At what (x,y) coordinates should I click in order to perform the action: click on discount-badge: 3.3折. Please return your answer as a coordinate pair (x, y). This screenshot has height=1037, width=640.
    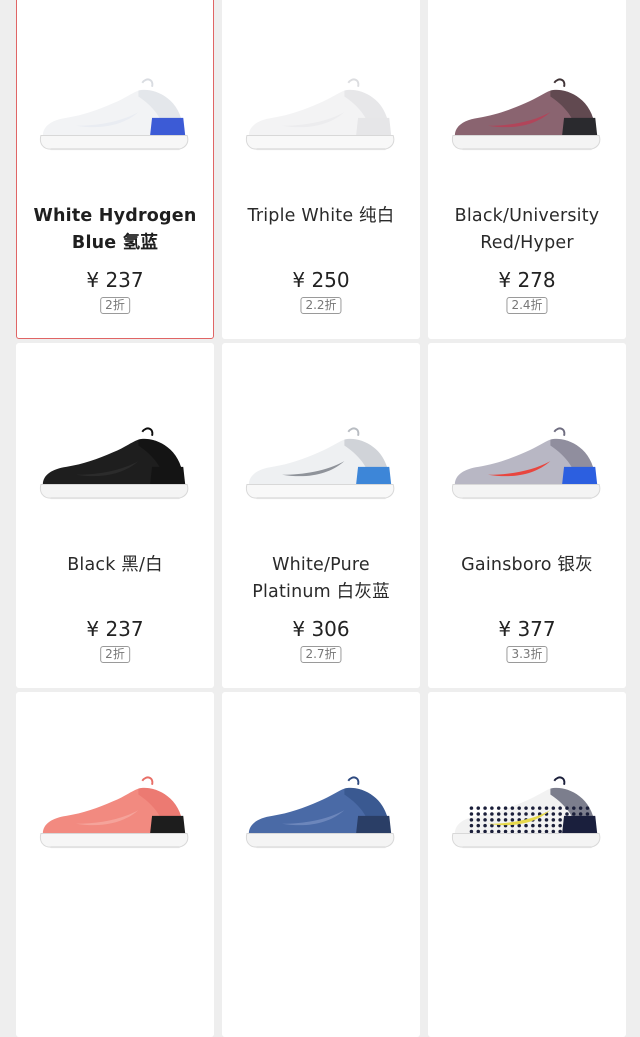
    Looking at the image, I should click on (527, 654).